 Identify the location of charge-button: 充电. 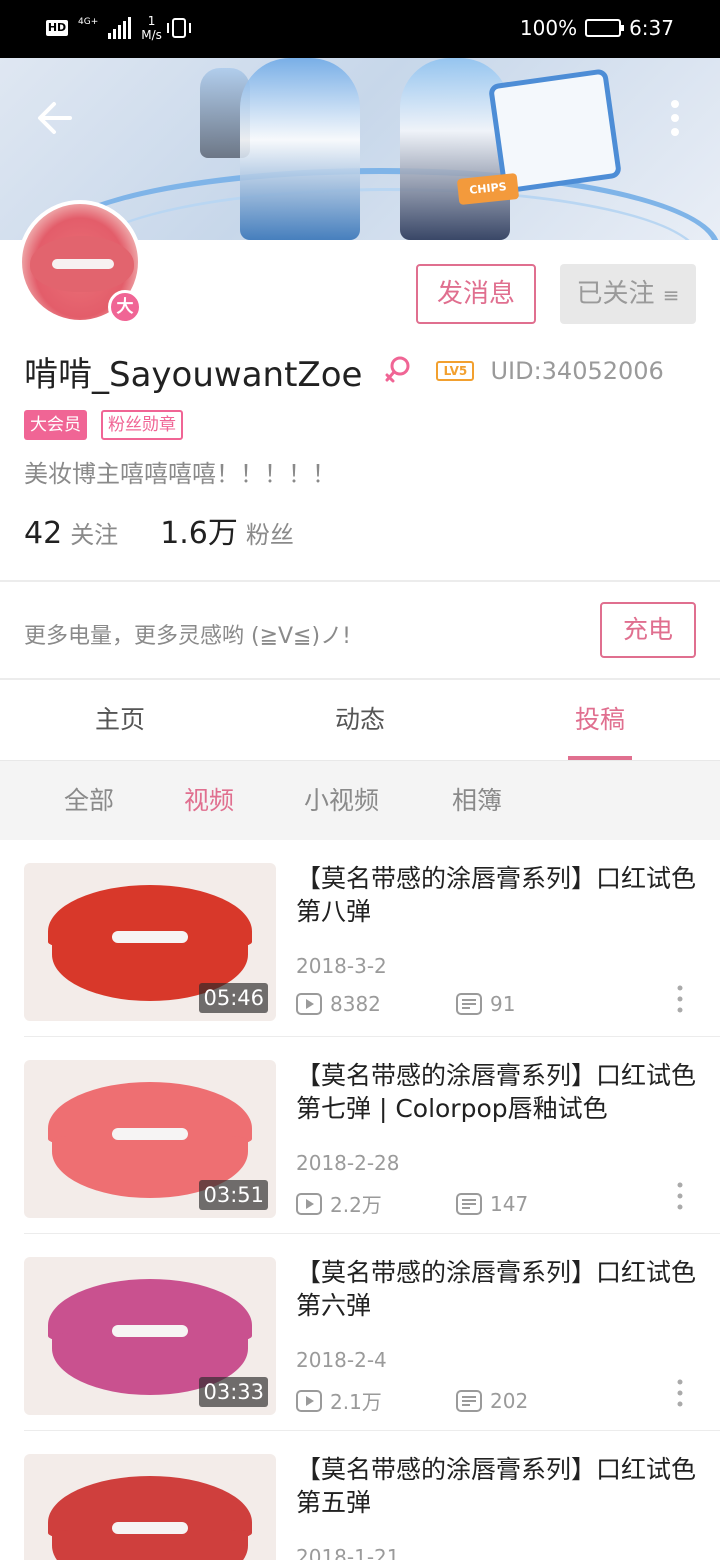
(648, 630).